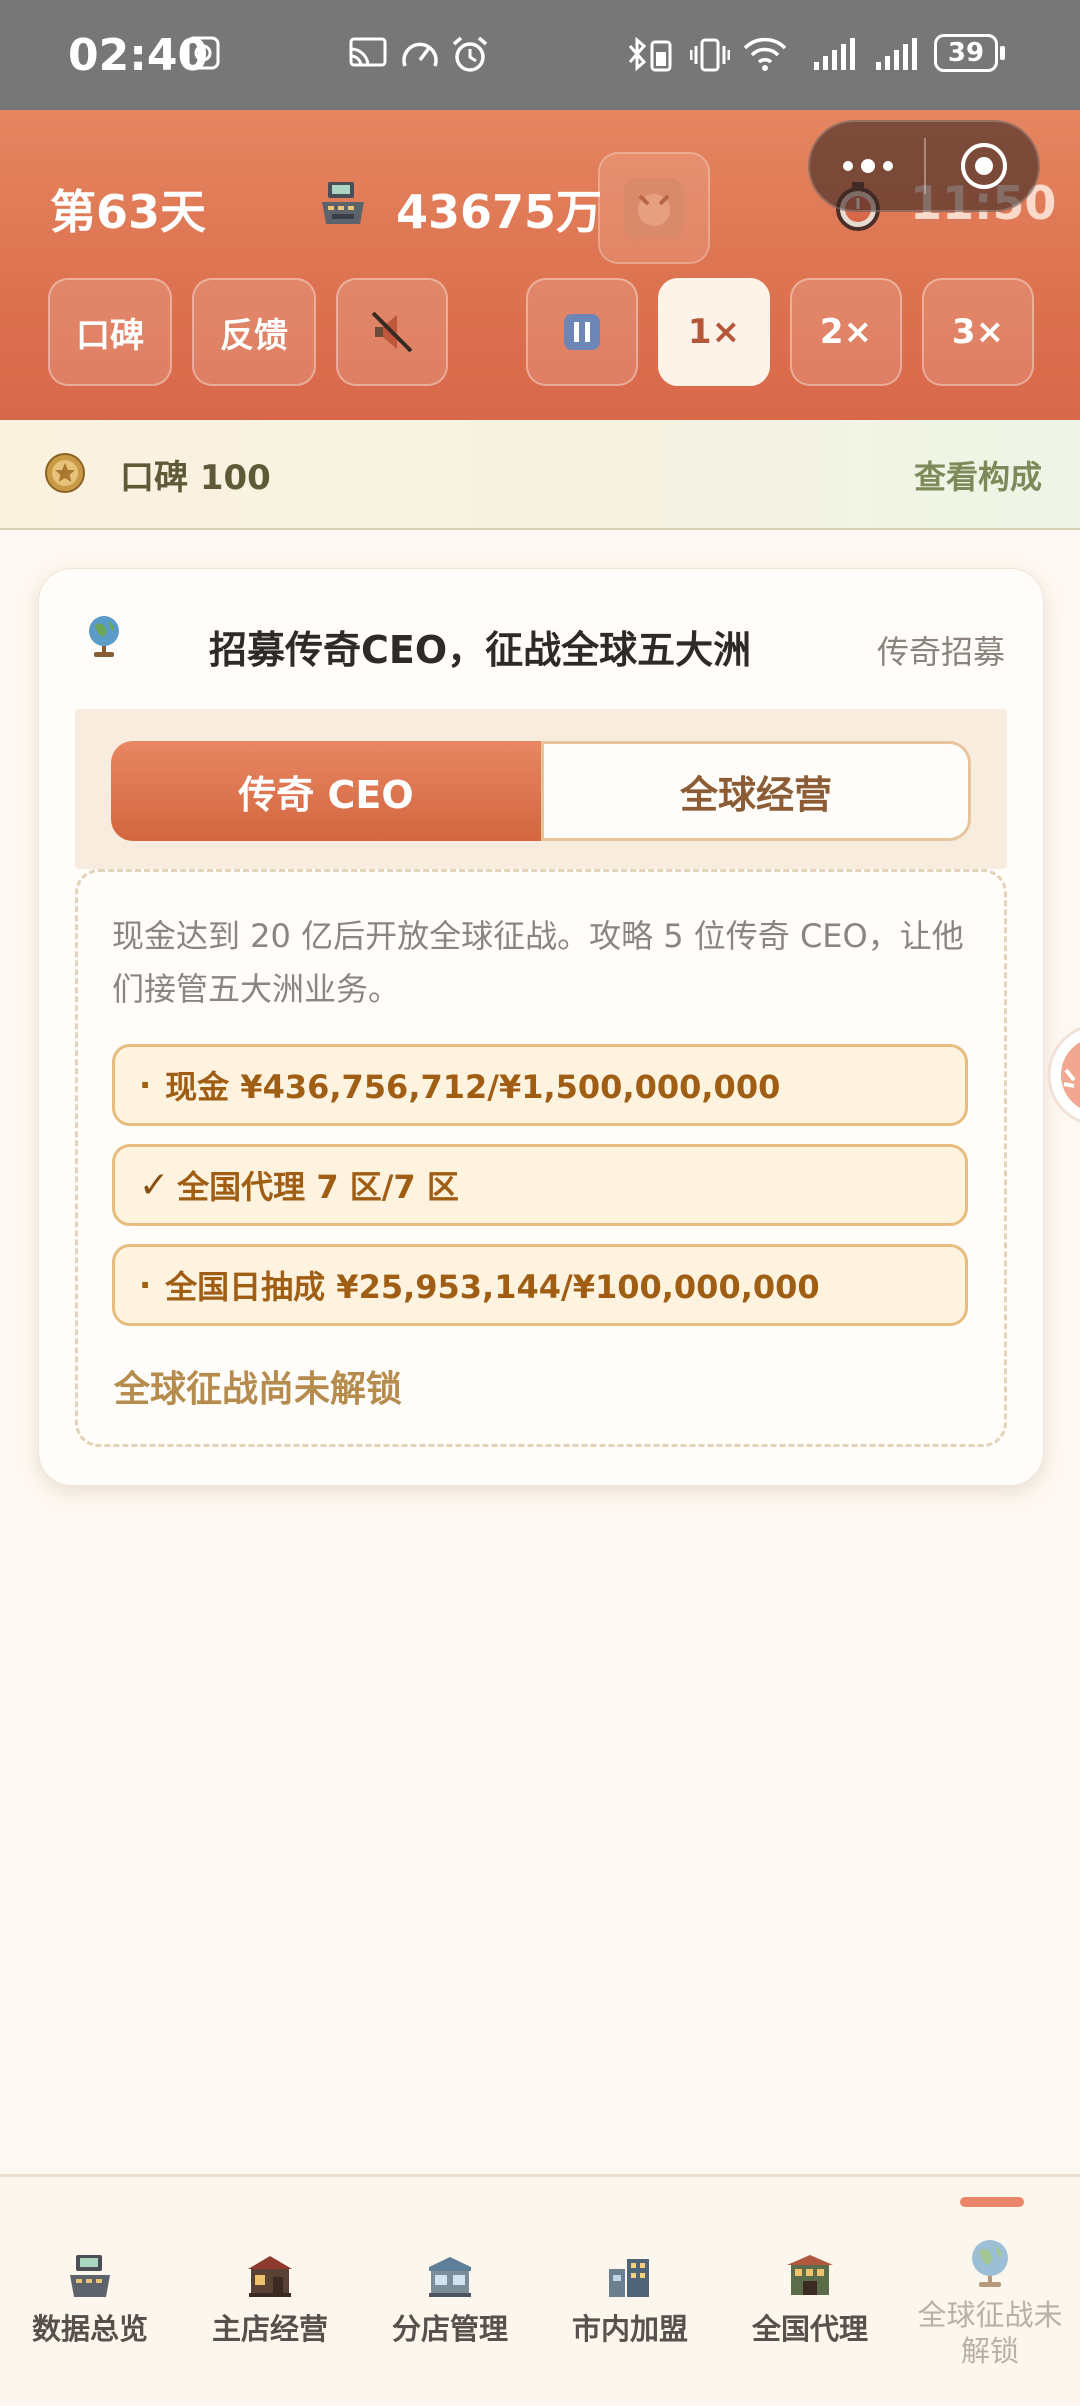  I want to click on tab-global-operation: 全球经营, so click(756, 791).